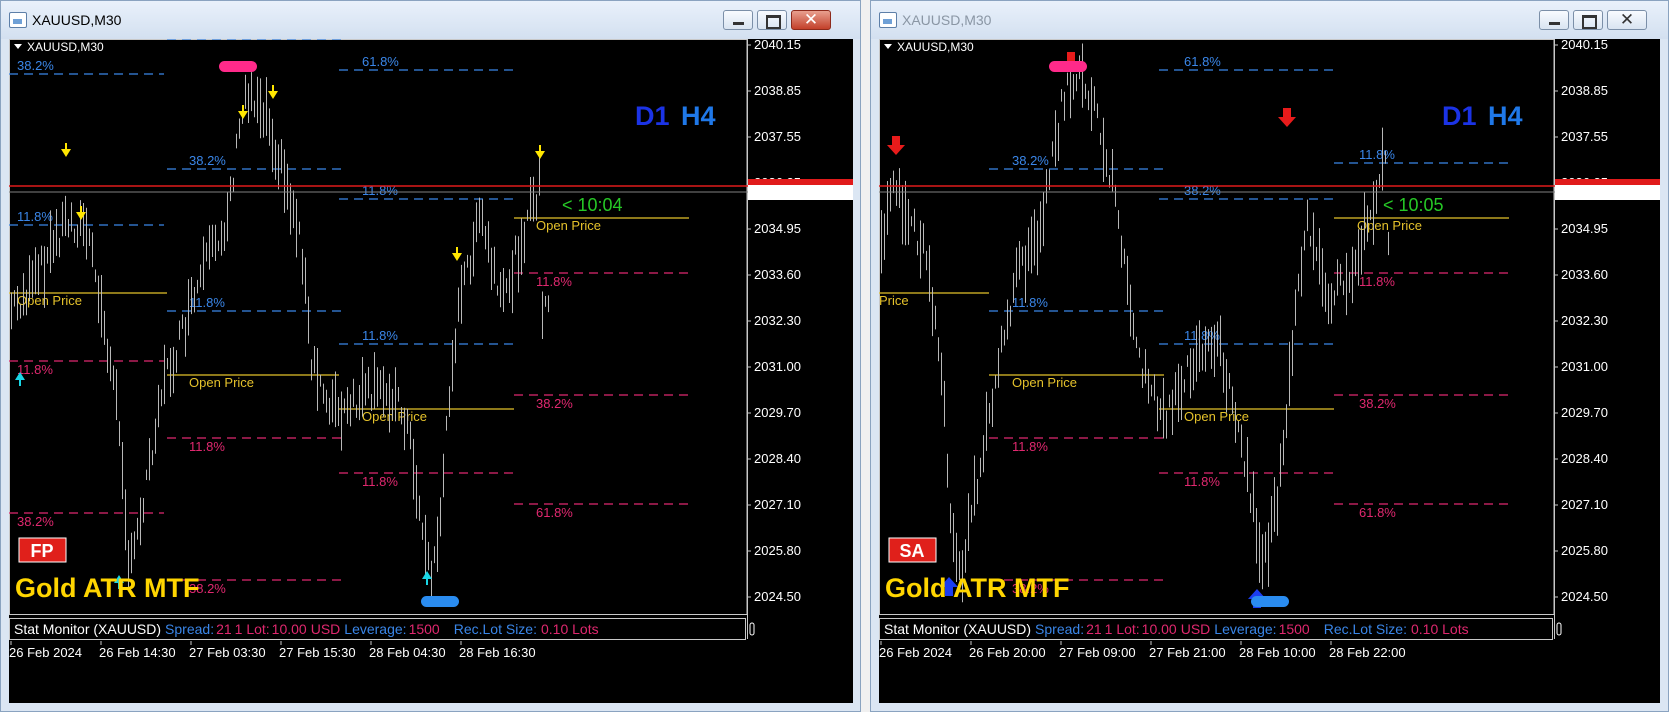 This screenshot has width=1669, height=712. What do you see at coordinates (1413, 205) in the screenshot?
I see `bar-timer: < 10:05` at bounding box center [1413, 205].